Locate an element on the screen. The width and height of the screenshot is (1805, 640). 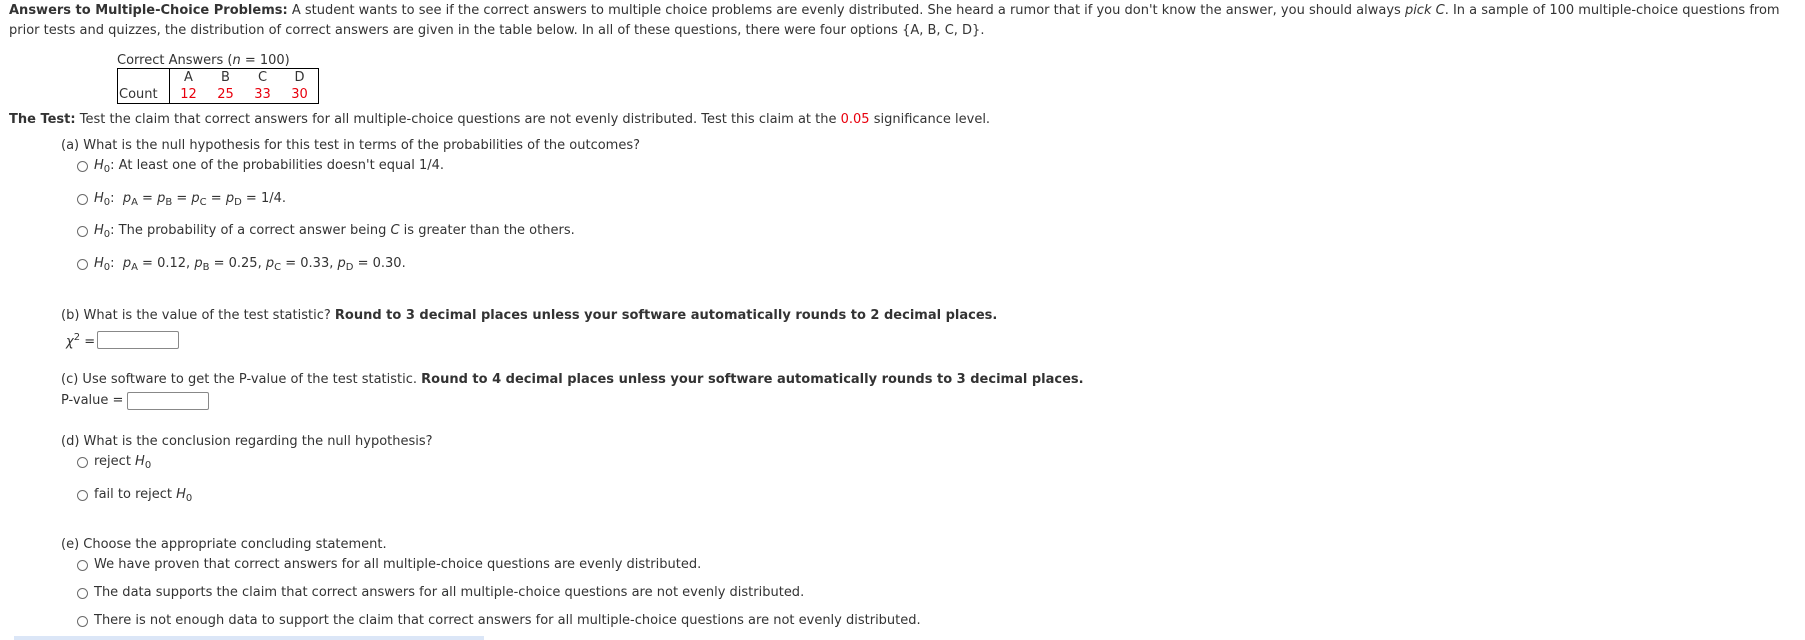
chi-square-row: χ2 = is located at coordinates (123, 340).